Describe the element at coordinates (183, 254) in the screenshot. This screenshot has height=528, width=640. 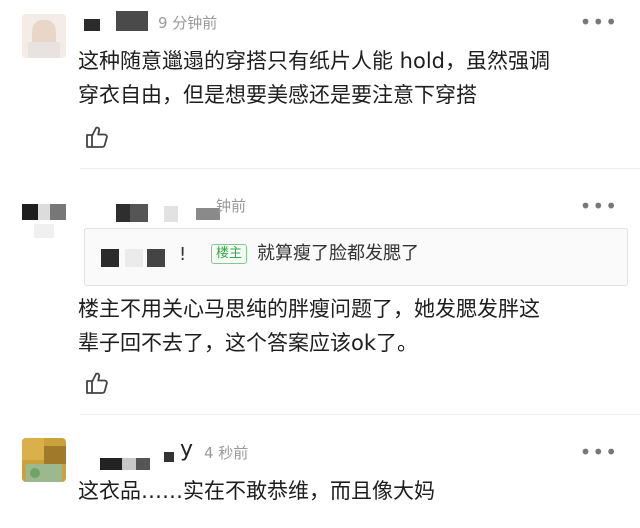
I see `quote-author-suffix: !` at that location.